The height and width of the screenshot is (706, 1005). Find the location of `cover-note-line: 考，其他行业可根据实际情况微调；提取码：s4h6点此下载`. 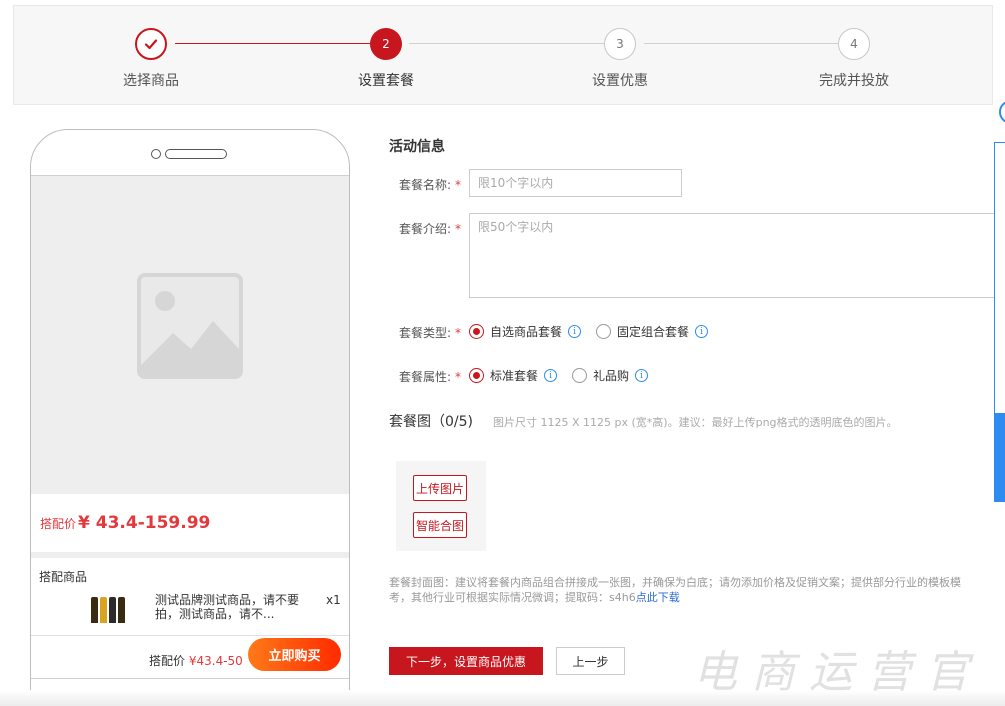

cover-note-line: 考，其他行业可根据实际情况微调；提取码：s4h6点此下载 is located at coordinates (697, 597).